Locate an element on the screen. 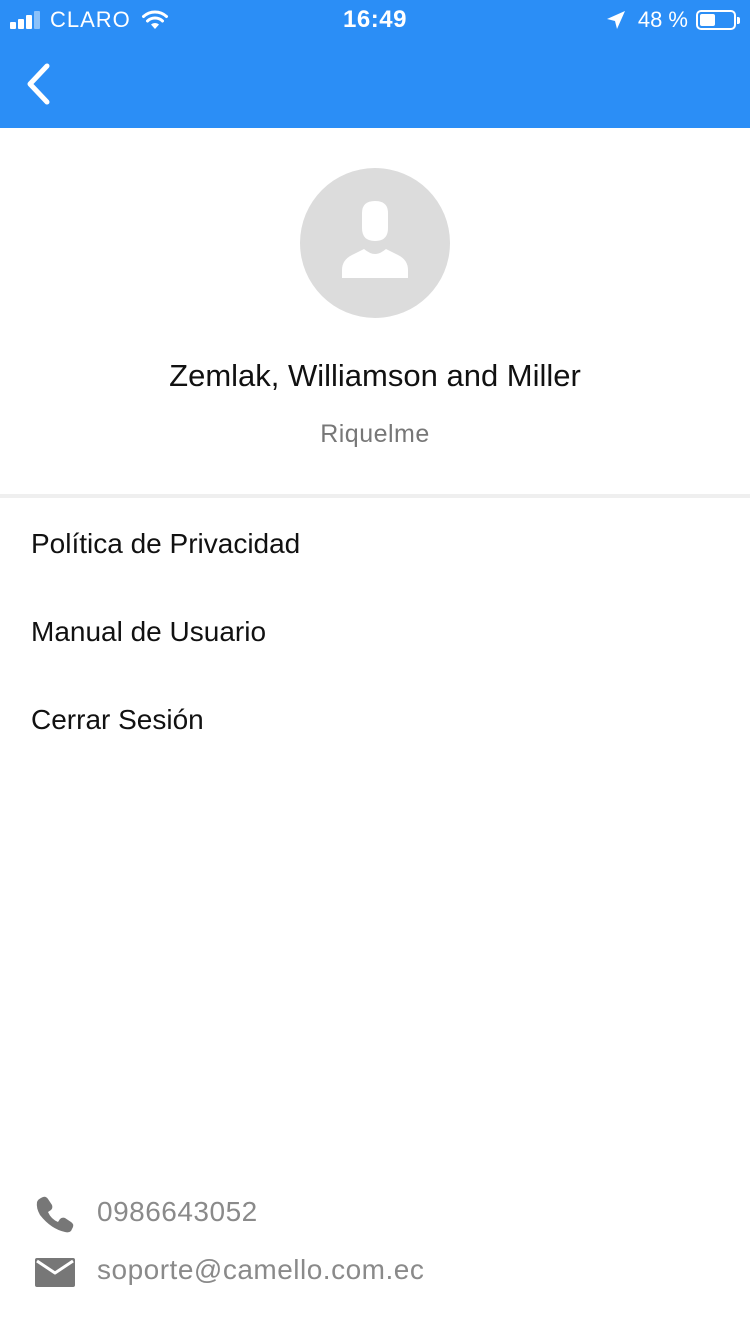 This screenshot has height=1334, width=750. menu-item-label: Manual de Usuario is located at coordinates (149, 631).